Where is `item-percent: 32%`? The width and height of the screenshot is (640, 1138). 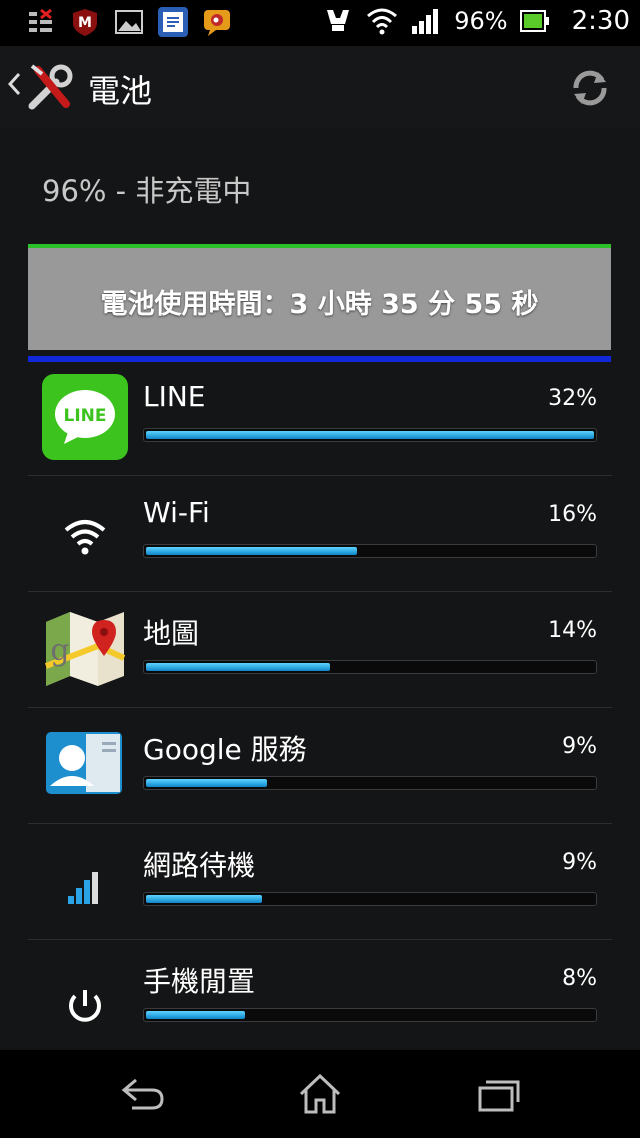
item-percent: 32% is located at coordinates (572, 398).